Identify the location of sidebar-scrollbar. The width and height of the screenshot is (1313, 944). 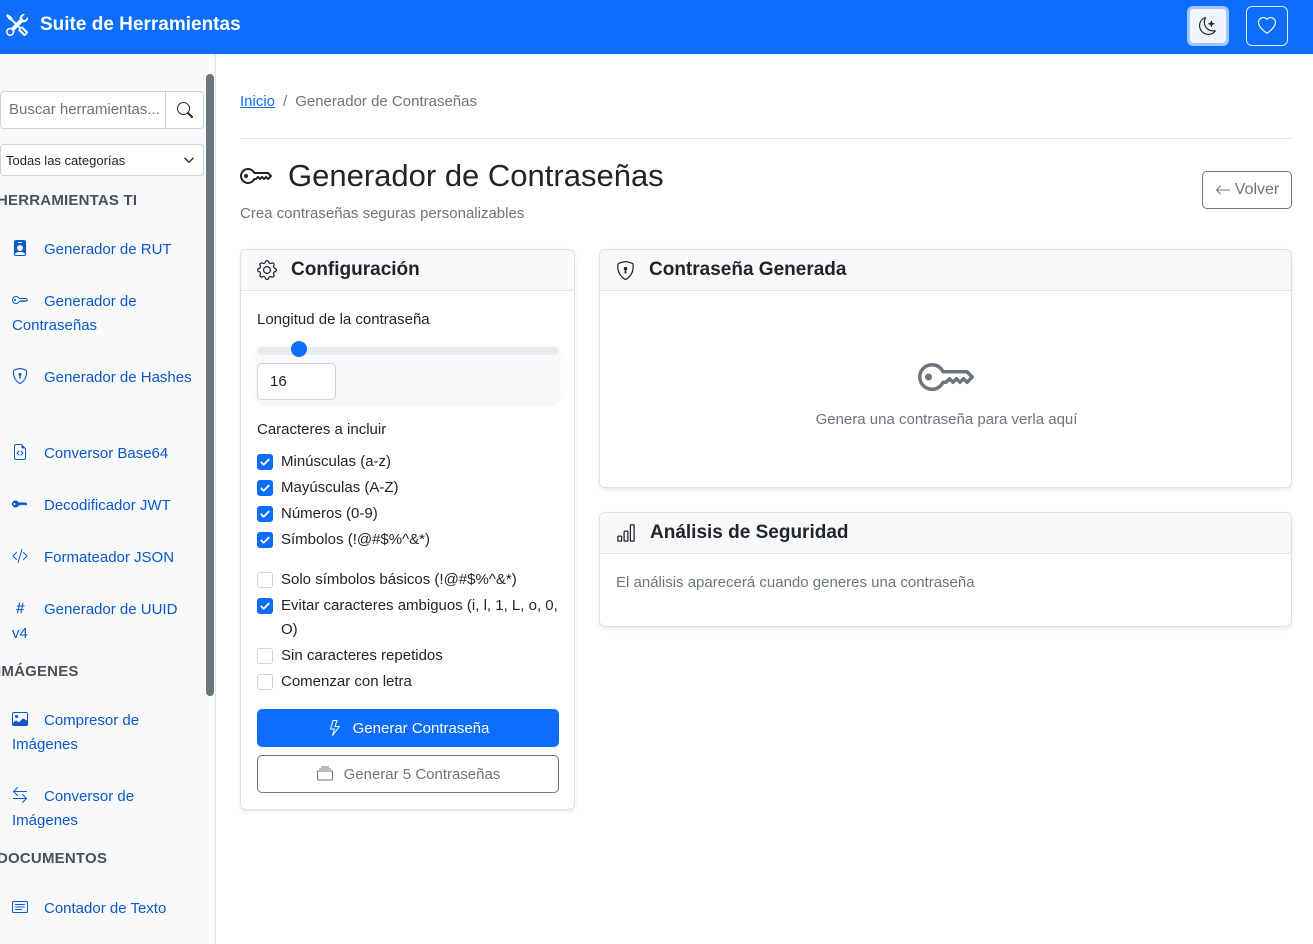
(210, 385).